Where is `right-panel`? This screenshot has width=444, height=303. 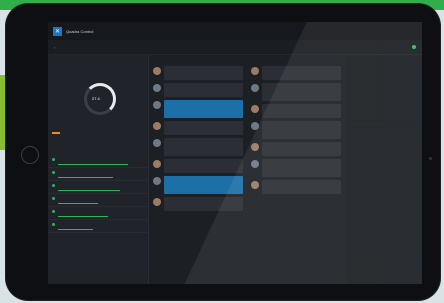 right-panel is located at coordinates (384, 169).